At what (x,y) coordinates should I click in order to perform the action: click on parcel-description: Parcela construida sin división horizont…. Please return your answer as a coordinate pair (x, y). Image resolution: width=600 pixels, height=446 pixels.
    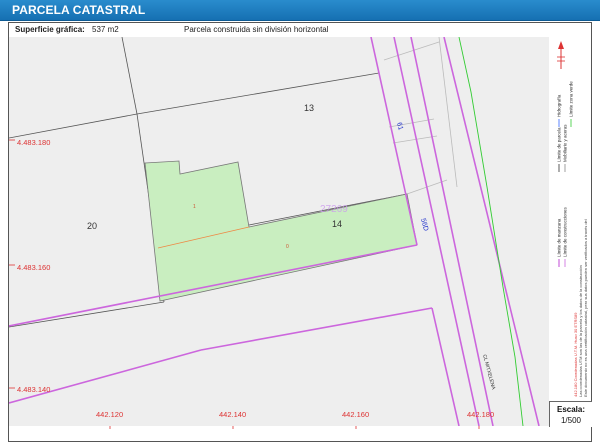
    Looking at the image, I should click on (256, 29).